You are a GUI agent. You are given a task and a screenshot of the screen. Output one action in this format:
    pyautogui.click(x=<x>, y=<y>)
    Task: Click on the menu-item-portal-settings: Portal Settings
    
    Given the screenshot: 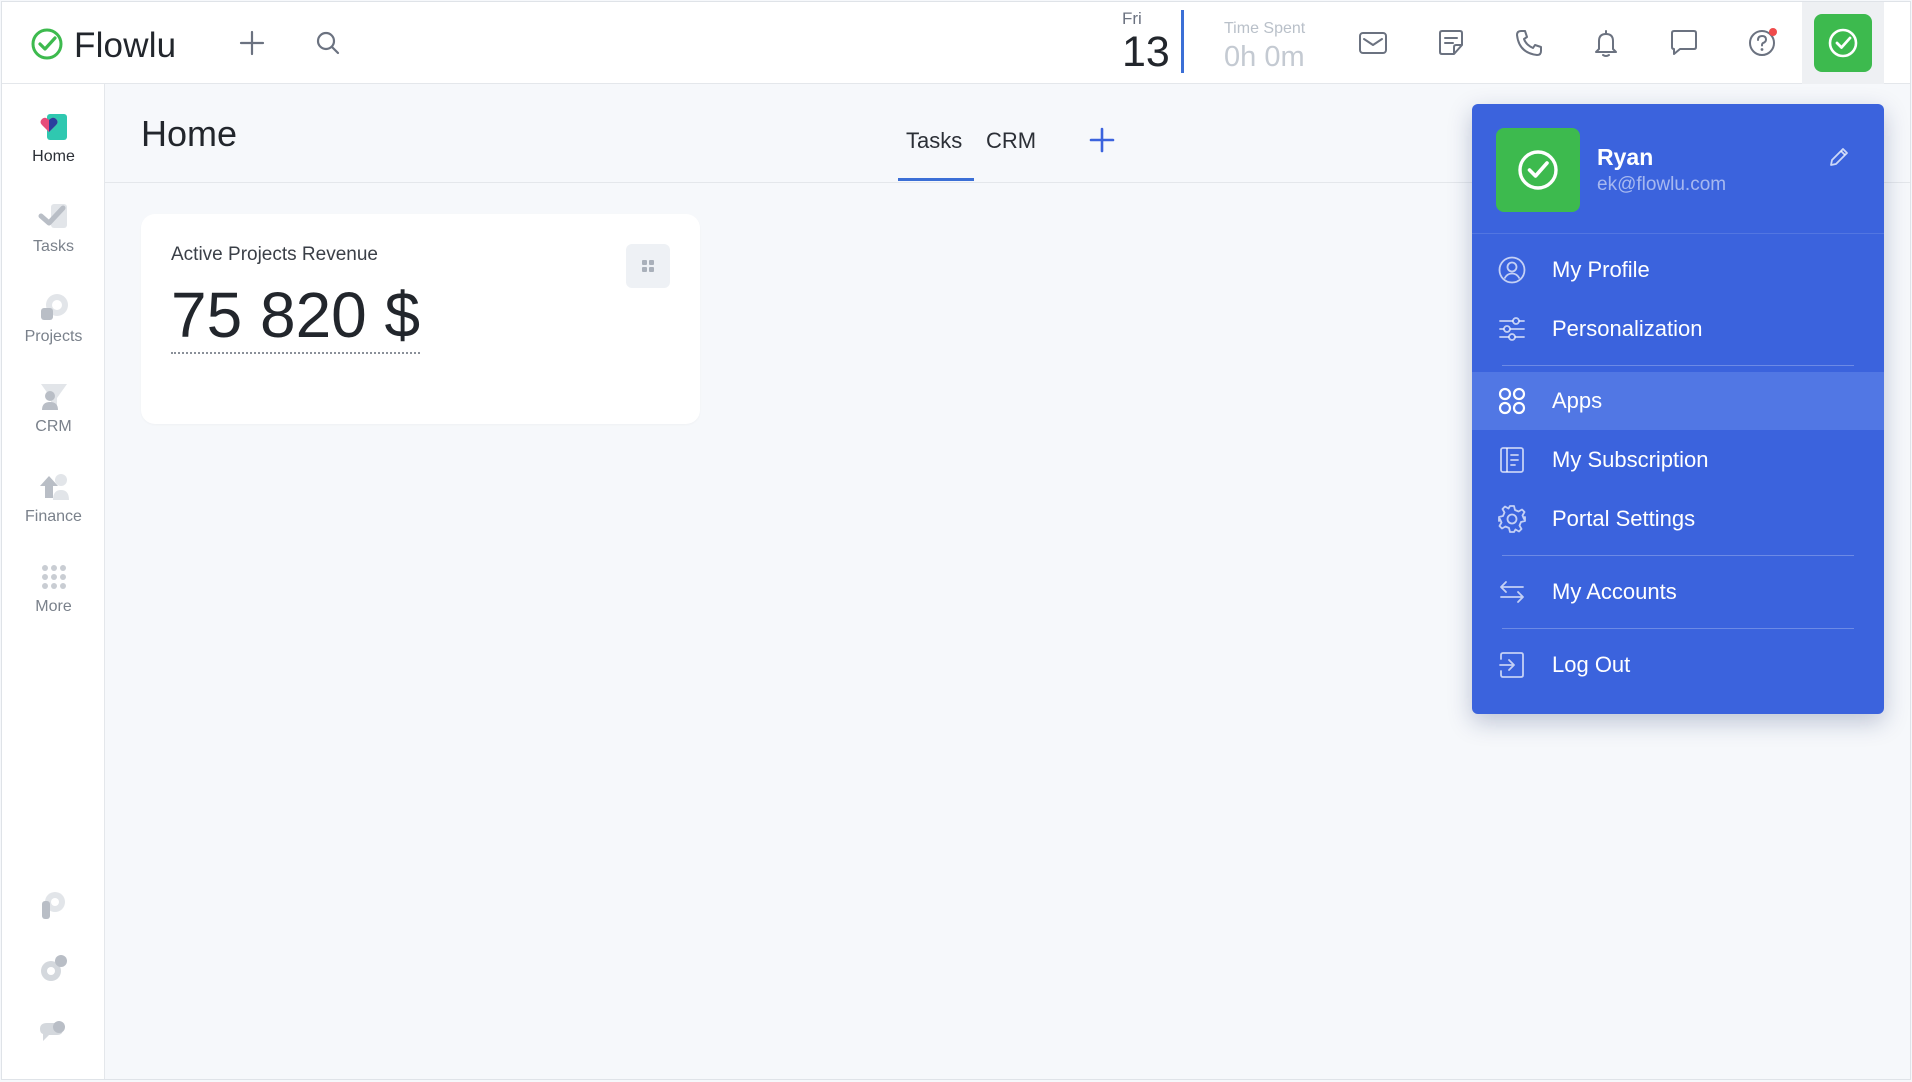 What is the action you would take?
    pyautogui.click(x=1678, y=519)
    